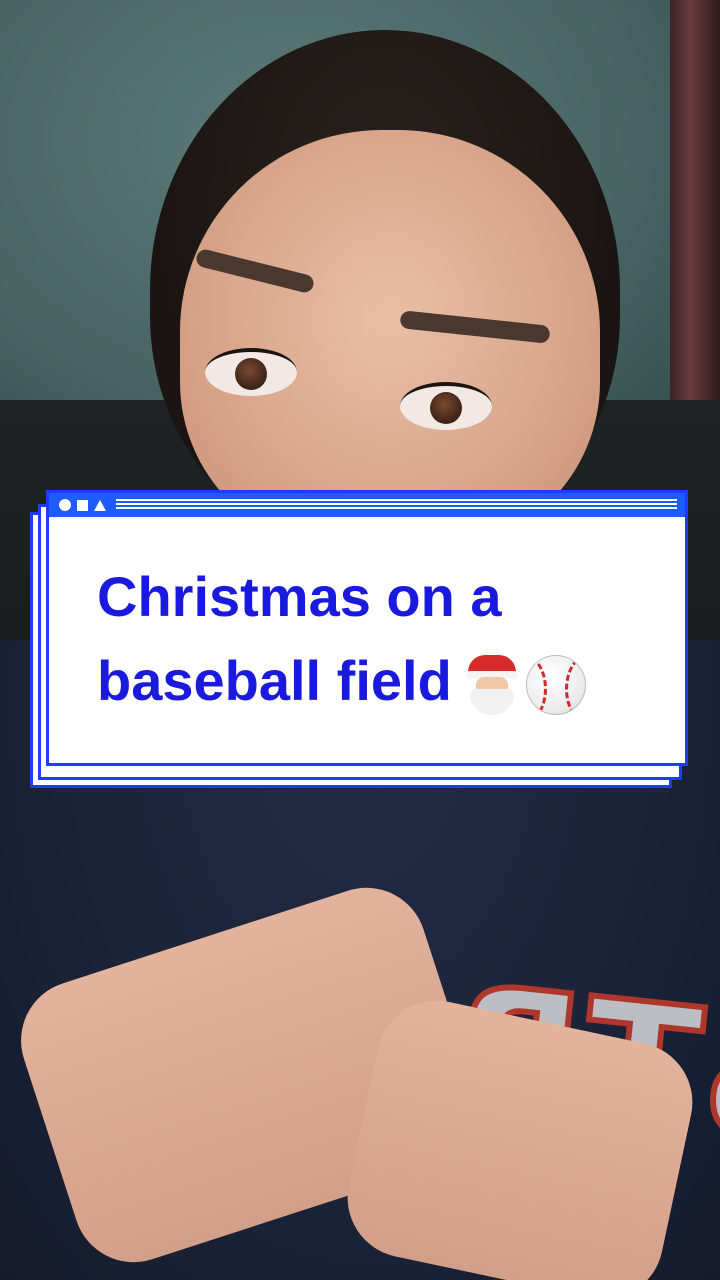 The height and width of the screenshot is (1280, 720). I want to click on titlebar-stripes, so click(396, 505).